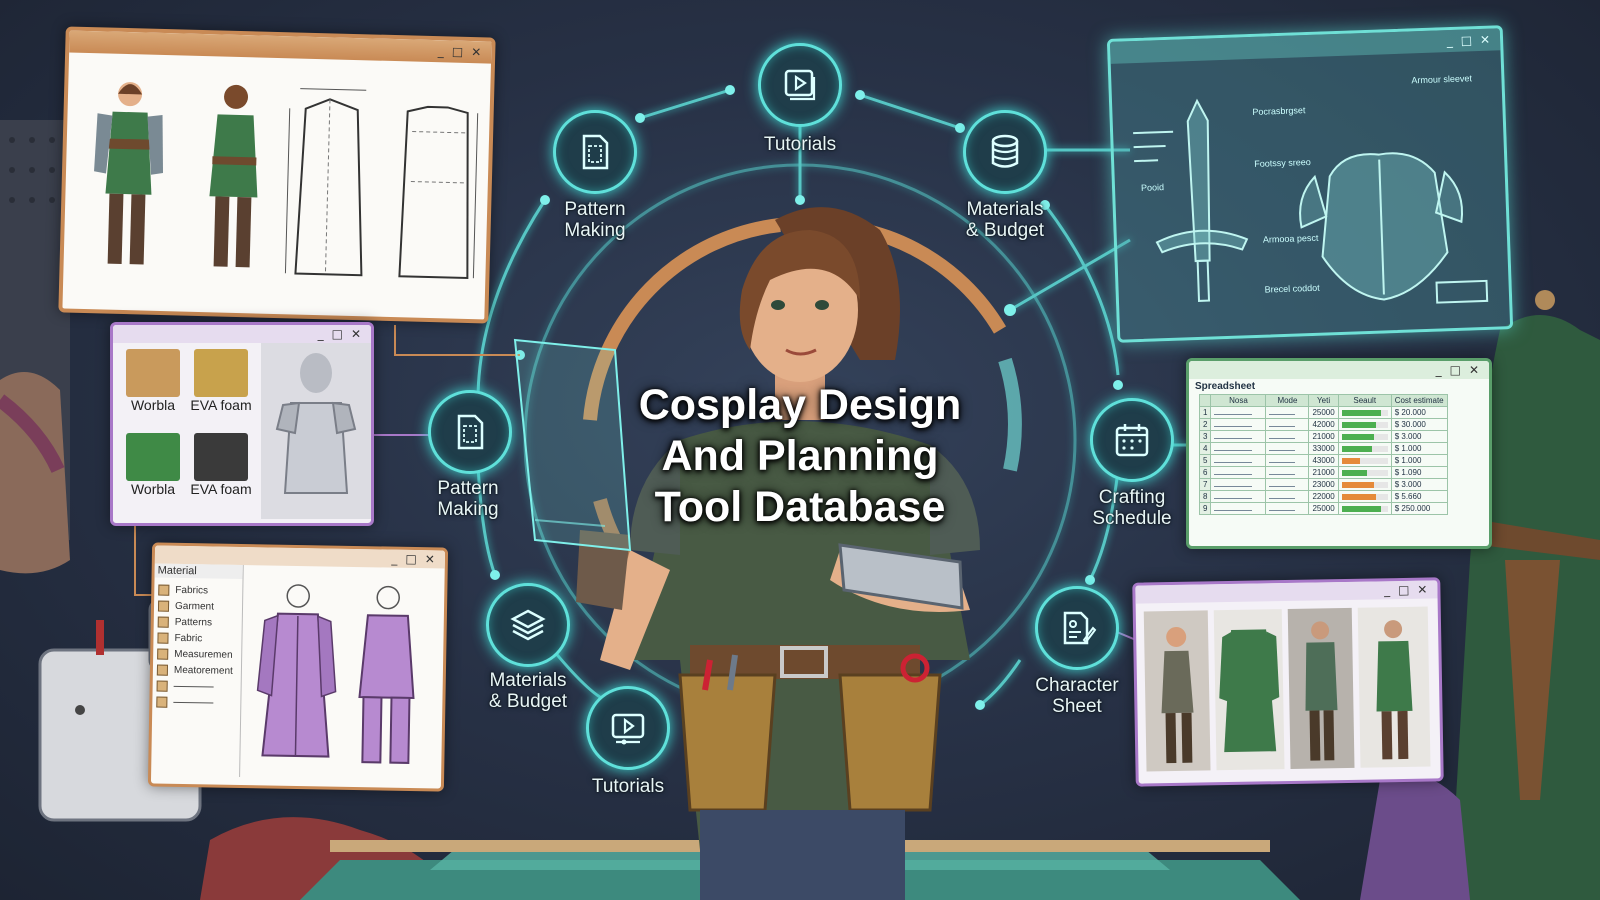 The width and height of the screenshot is (1600, 900). I want to click on tutorials-label-bottom: Tutorials, so click(628, 786).